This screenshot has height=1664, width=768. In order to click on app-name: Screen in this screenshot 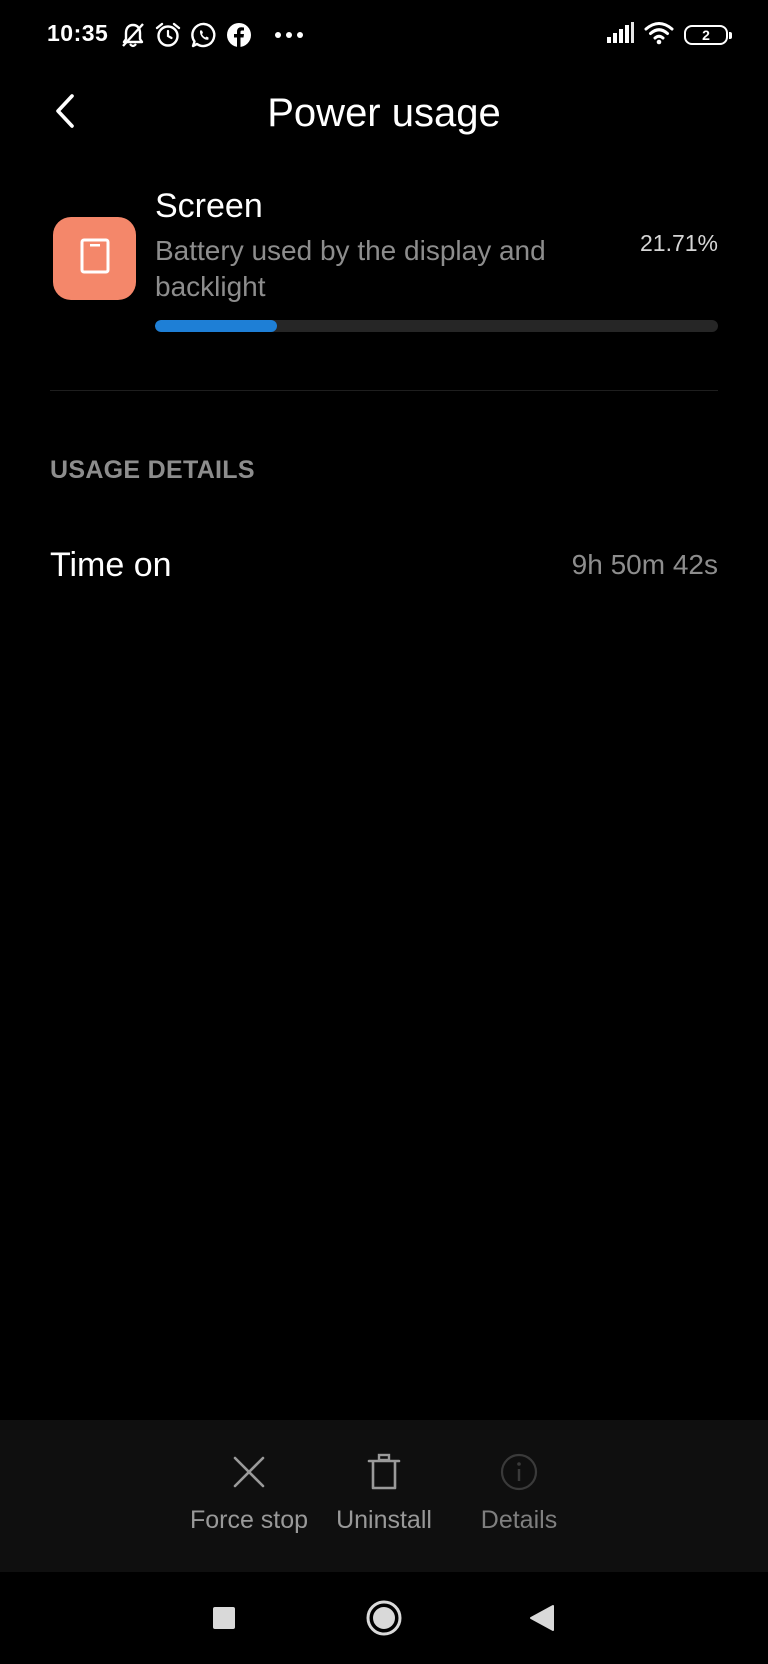, I will do `click(209, 206)`.